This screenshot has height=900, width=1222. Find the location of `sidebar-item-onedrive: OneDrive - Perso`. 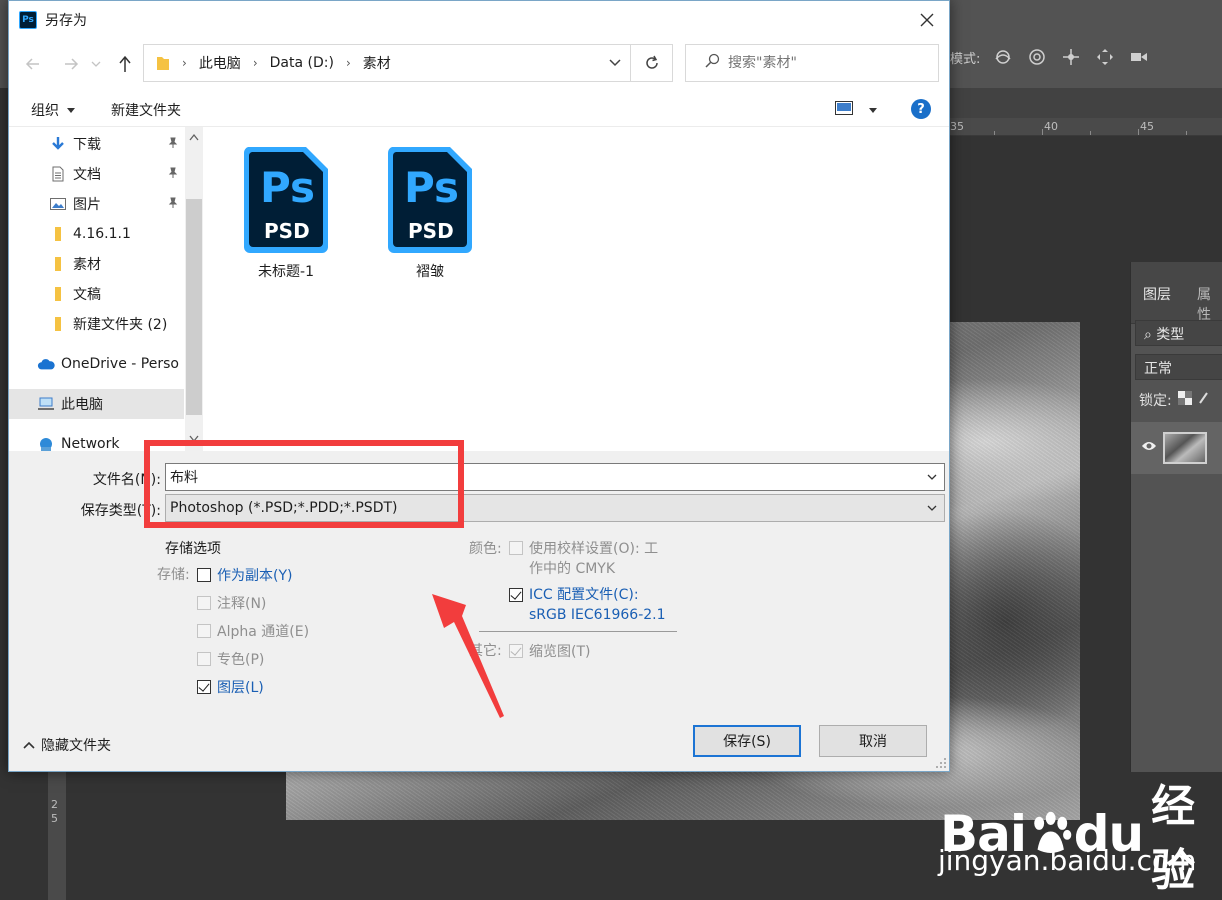

sidebar-item-onedrive: OneDrive - Perso is located at coordinates (96, 364).